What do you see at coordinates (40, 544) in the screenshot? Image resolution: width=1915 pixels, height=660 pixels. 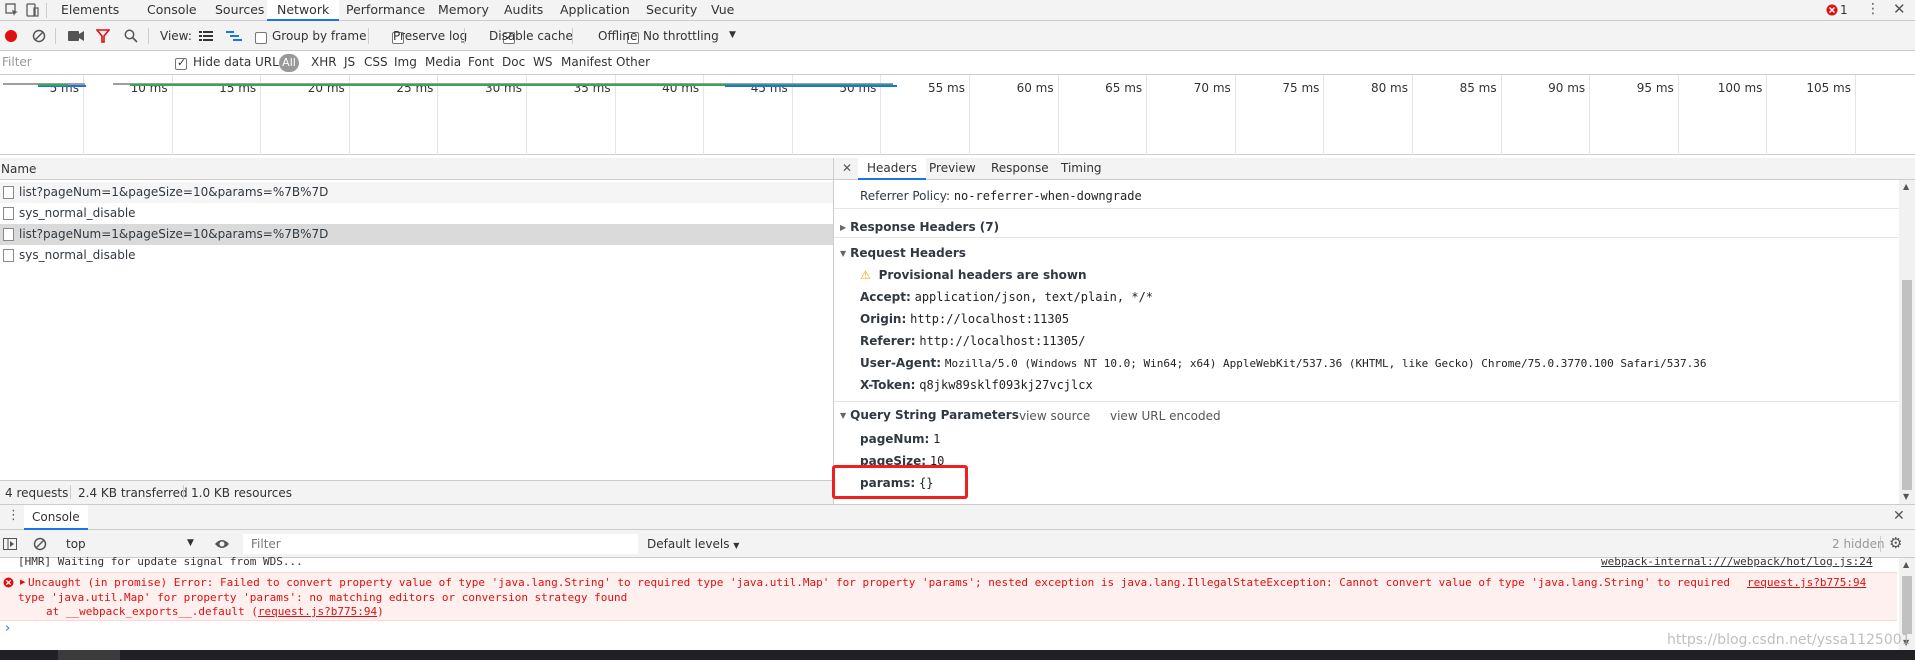 I see `clear-console-icon` at bounding box center [40, 544].